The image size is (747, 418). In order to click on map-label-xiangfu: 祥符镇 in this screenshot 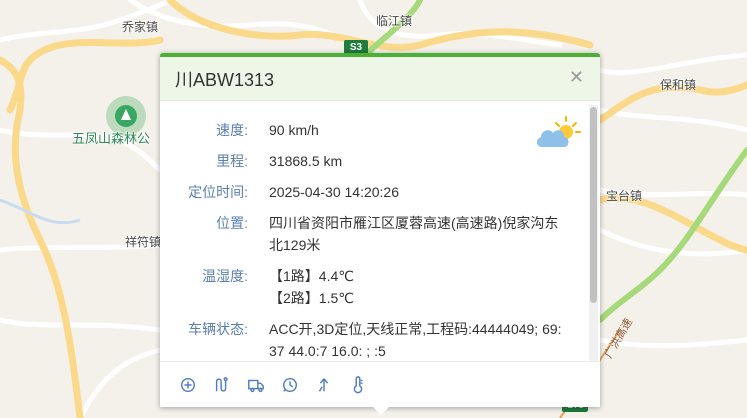, I will do `click(143, 242)`.